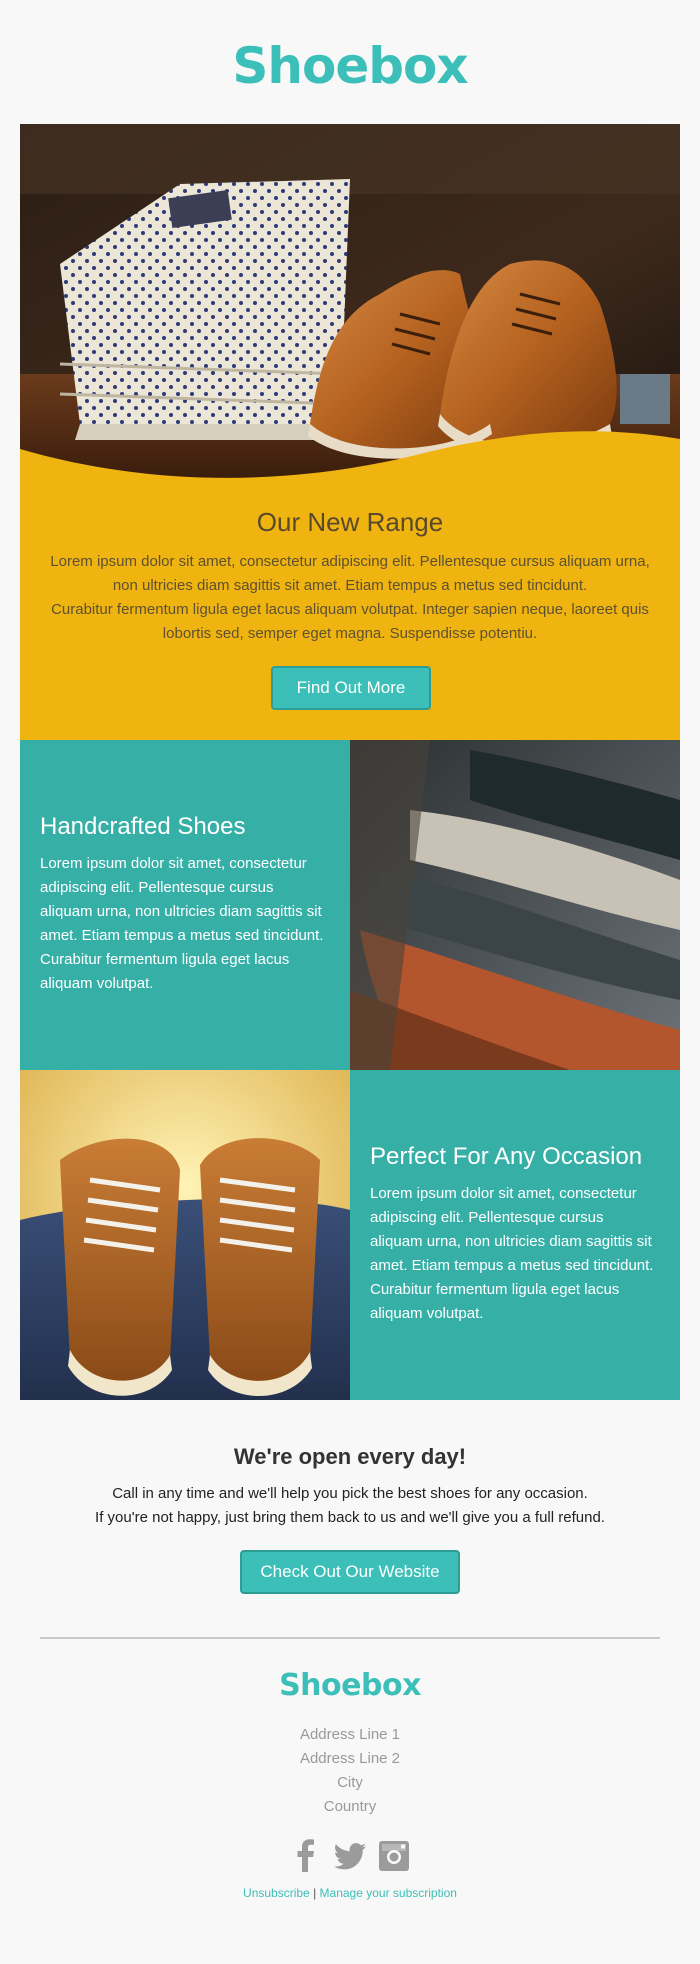 The height and width of the screenshot is (1964, 700). Describe the element at coordinates (350, 1782) in the screenshot. I see `address-city: City` at that location.